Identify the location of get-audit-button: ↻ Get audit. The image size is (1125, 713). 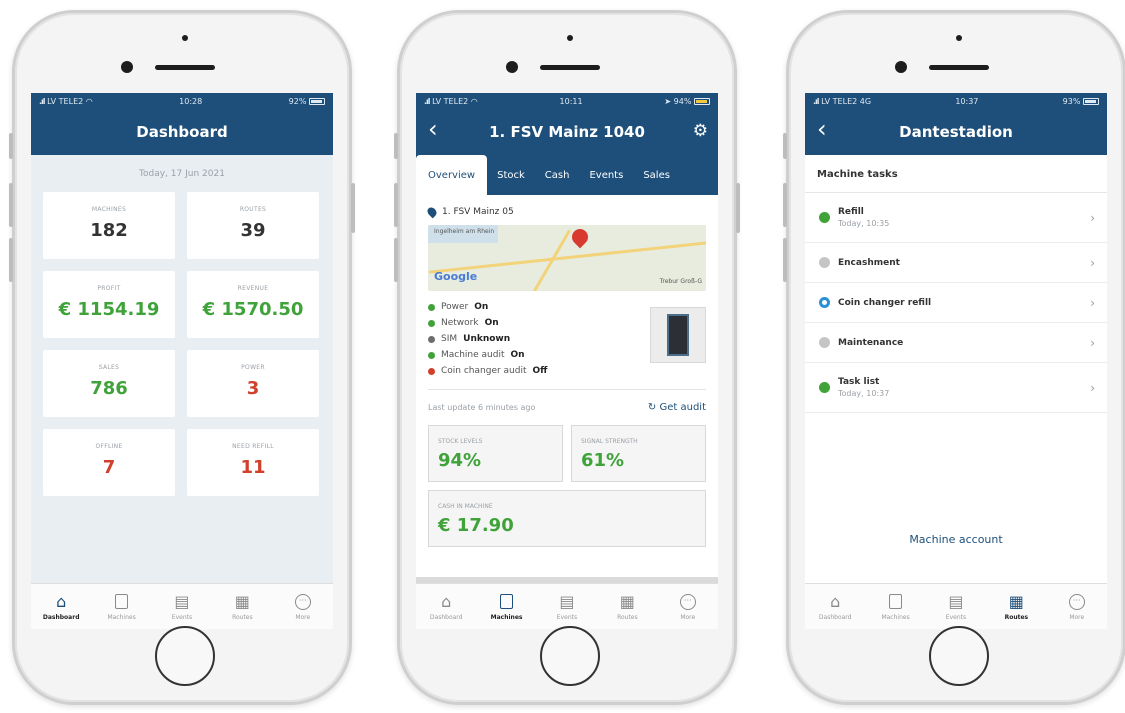
(677, 407).